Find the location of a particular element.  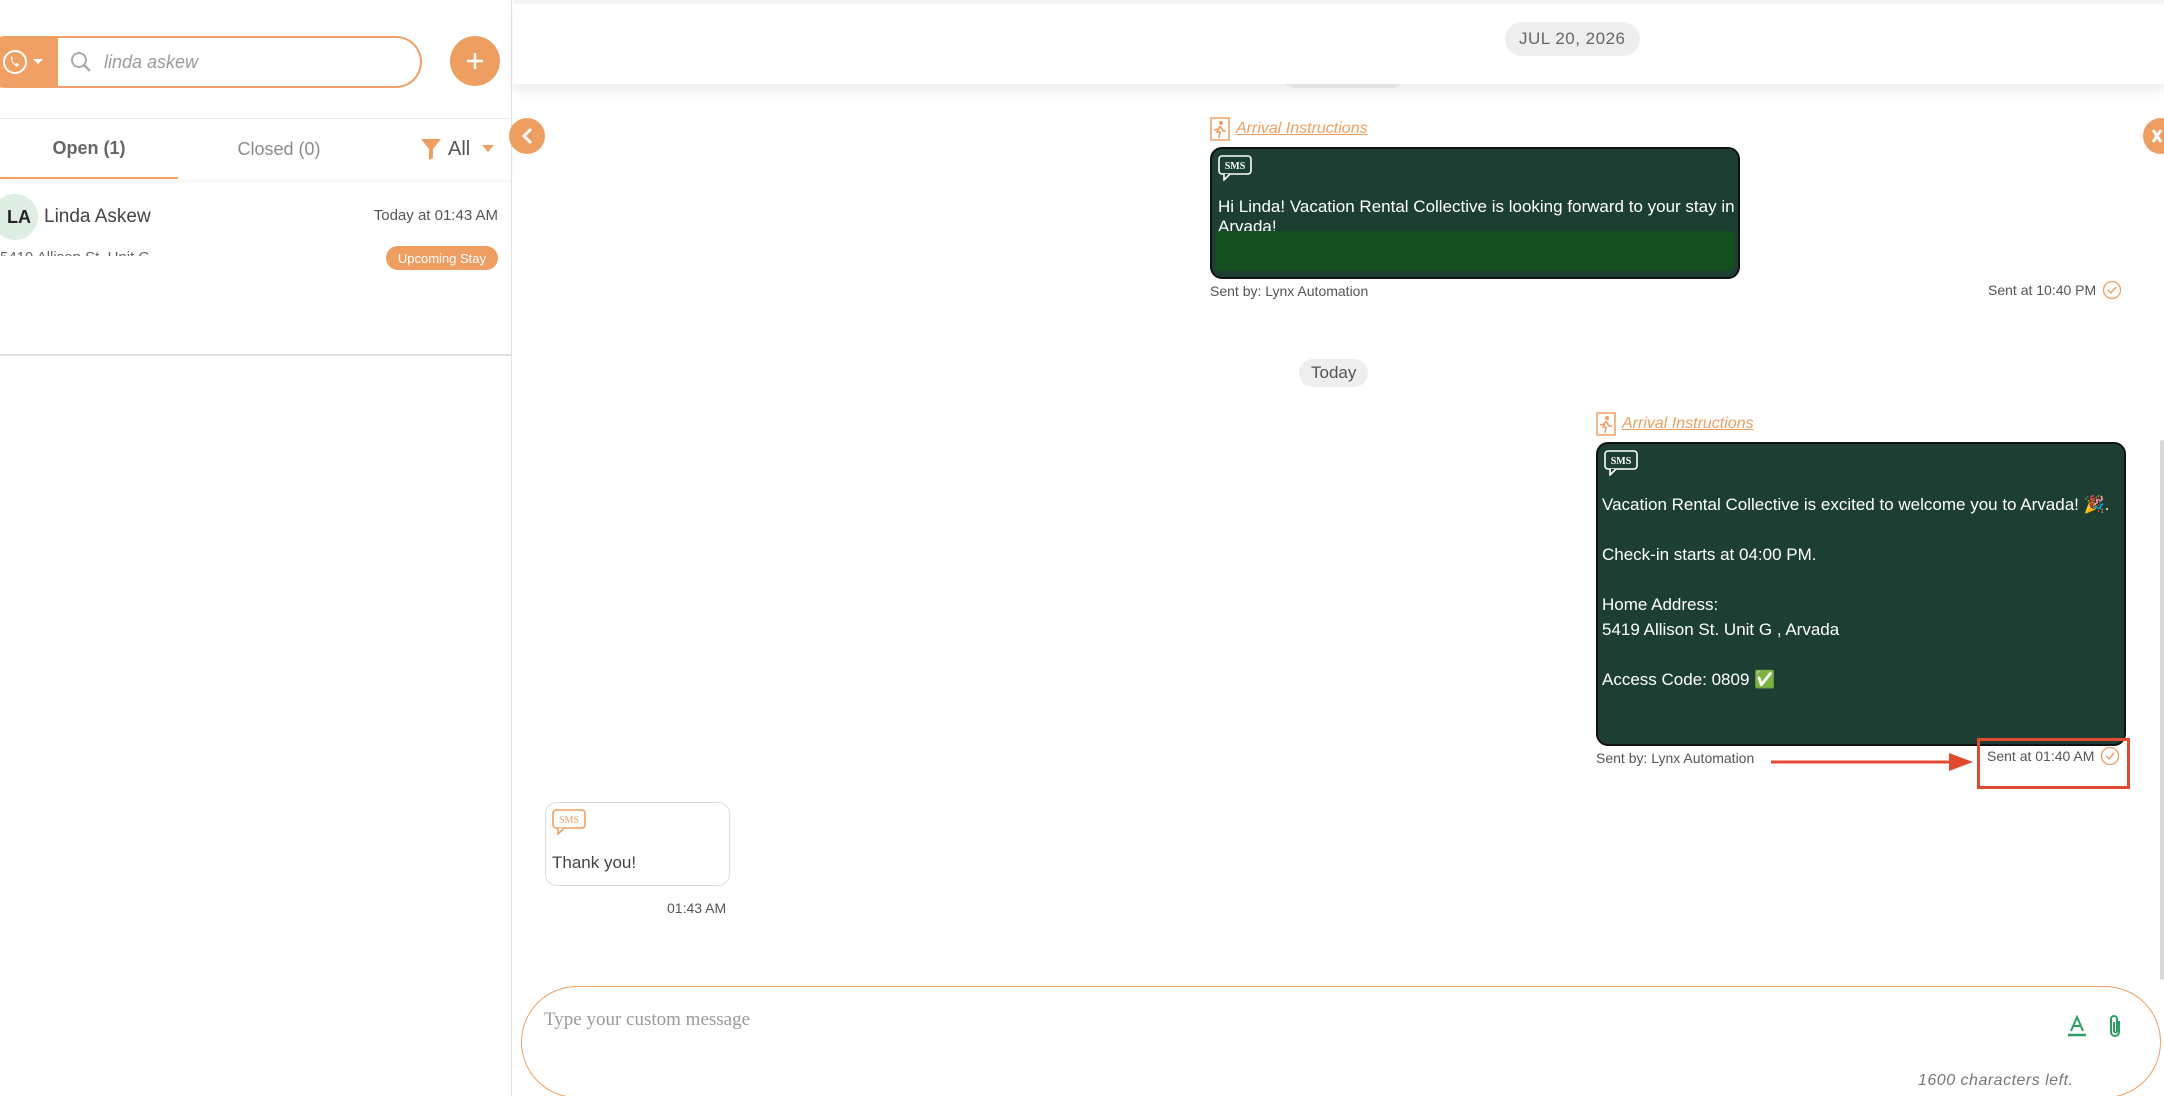

collapse-sidebar-button is located at coordinates (527, 136).